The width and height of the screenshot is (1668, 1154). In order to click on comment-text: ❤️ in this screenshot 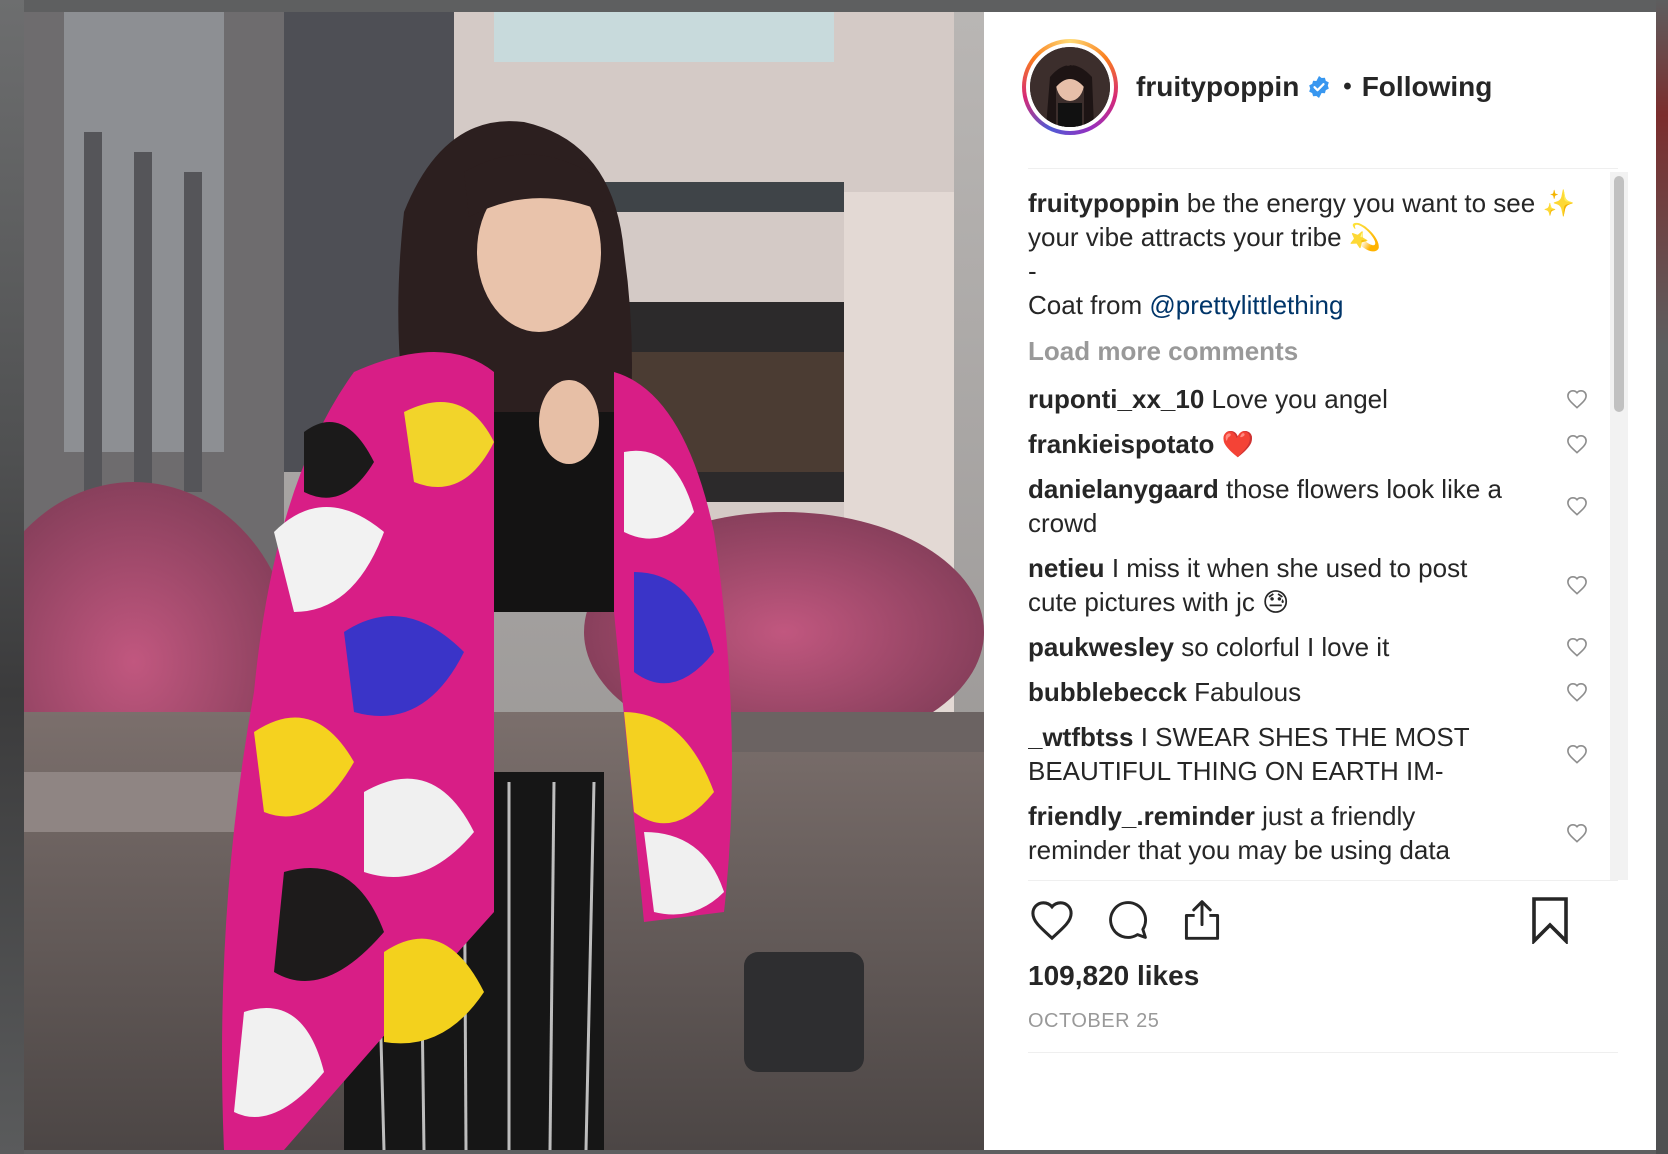, I will do `click(1237, 444)`.